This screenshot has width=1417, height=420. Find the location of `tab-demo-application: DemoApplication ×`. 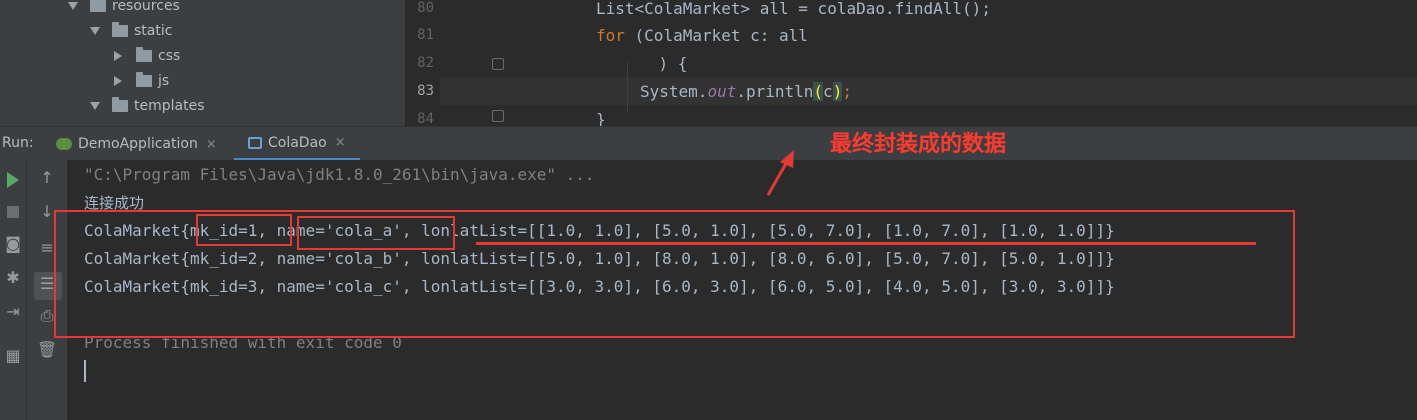

tab-demo-application: DemoApplication × is located at coordinates (136, 144).